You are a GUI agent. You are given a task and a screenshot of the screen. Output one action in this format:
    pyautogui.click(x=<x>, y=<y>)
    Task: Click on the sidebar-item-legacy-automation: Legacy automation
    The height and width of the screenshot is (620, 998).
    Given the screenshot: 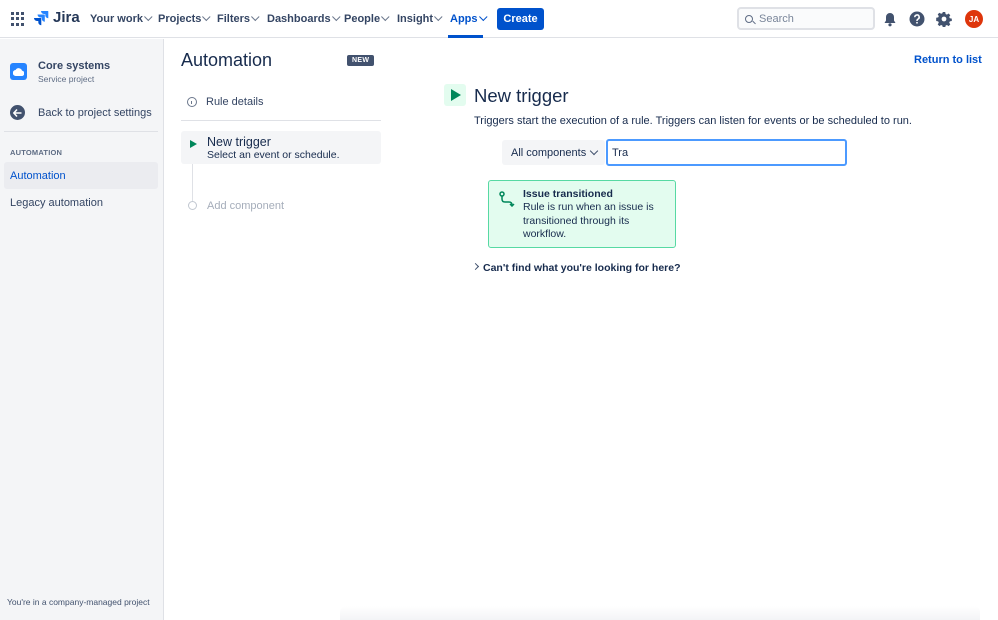 What is the action you would take?
    pyautogui.click(x=81, y=202)
    